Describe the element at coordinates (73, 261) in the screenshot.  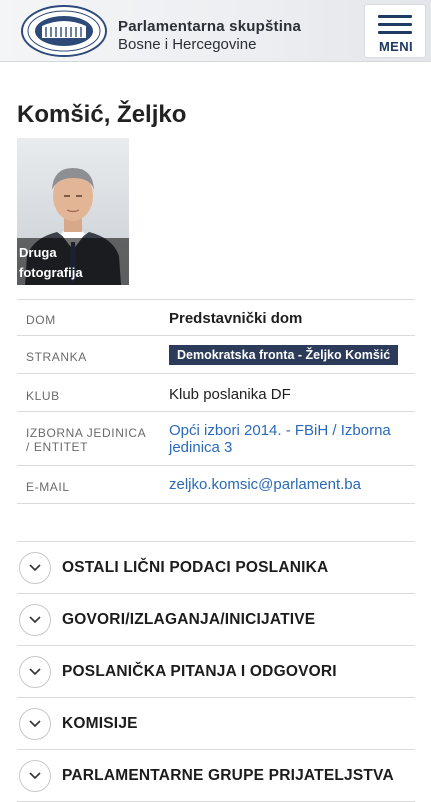
I see `other-photo-link: Druga fotografija` at that location.